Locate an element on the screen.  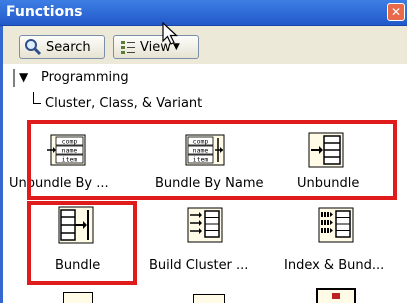
search-label: Search is located at coordinates (68, 47).